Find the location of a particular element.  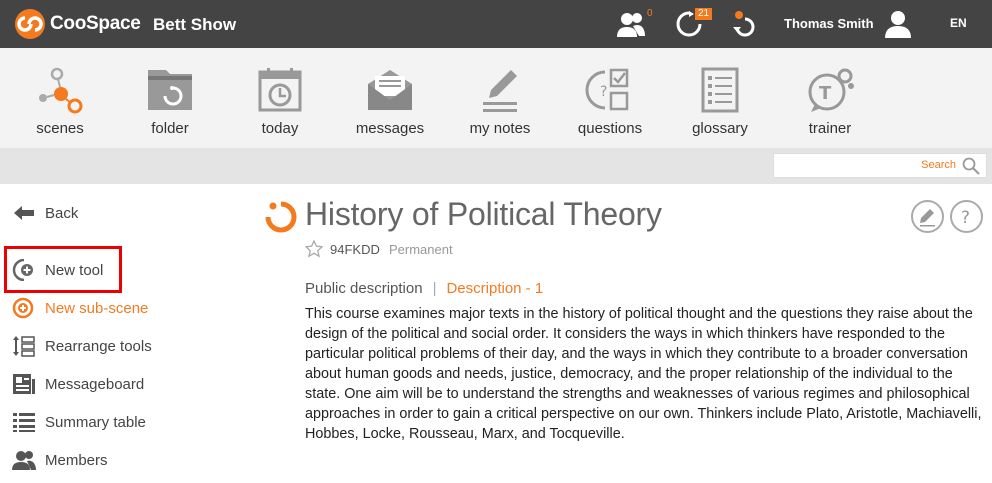

members-count-badge: 0 is located at coordinates (650, 13).